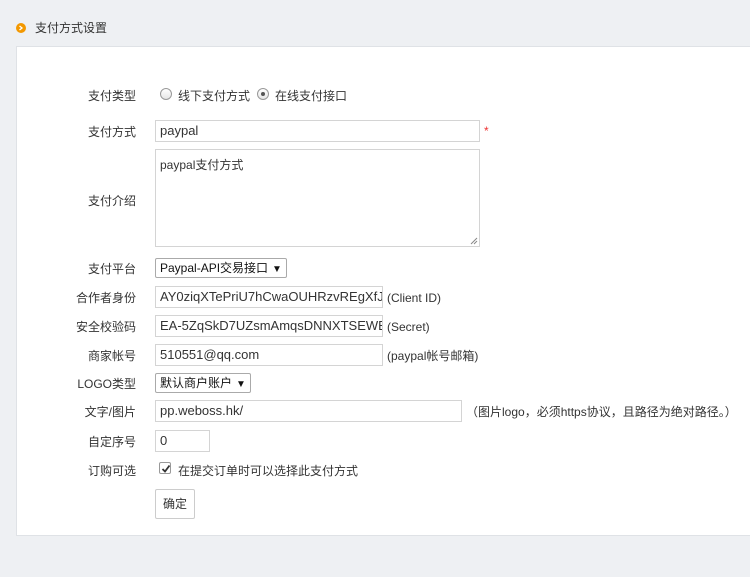 The height and width of the screenshot is (577, 750). What do you see at coordinates (268, 471) in the screenshot?
I see `purchasable-checkbox-label: 在提交订单时可以选择此支付方式` at bounding box center [268, 471].